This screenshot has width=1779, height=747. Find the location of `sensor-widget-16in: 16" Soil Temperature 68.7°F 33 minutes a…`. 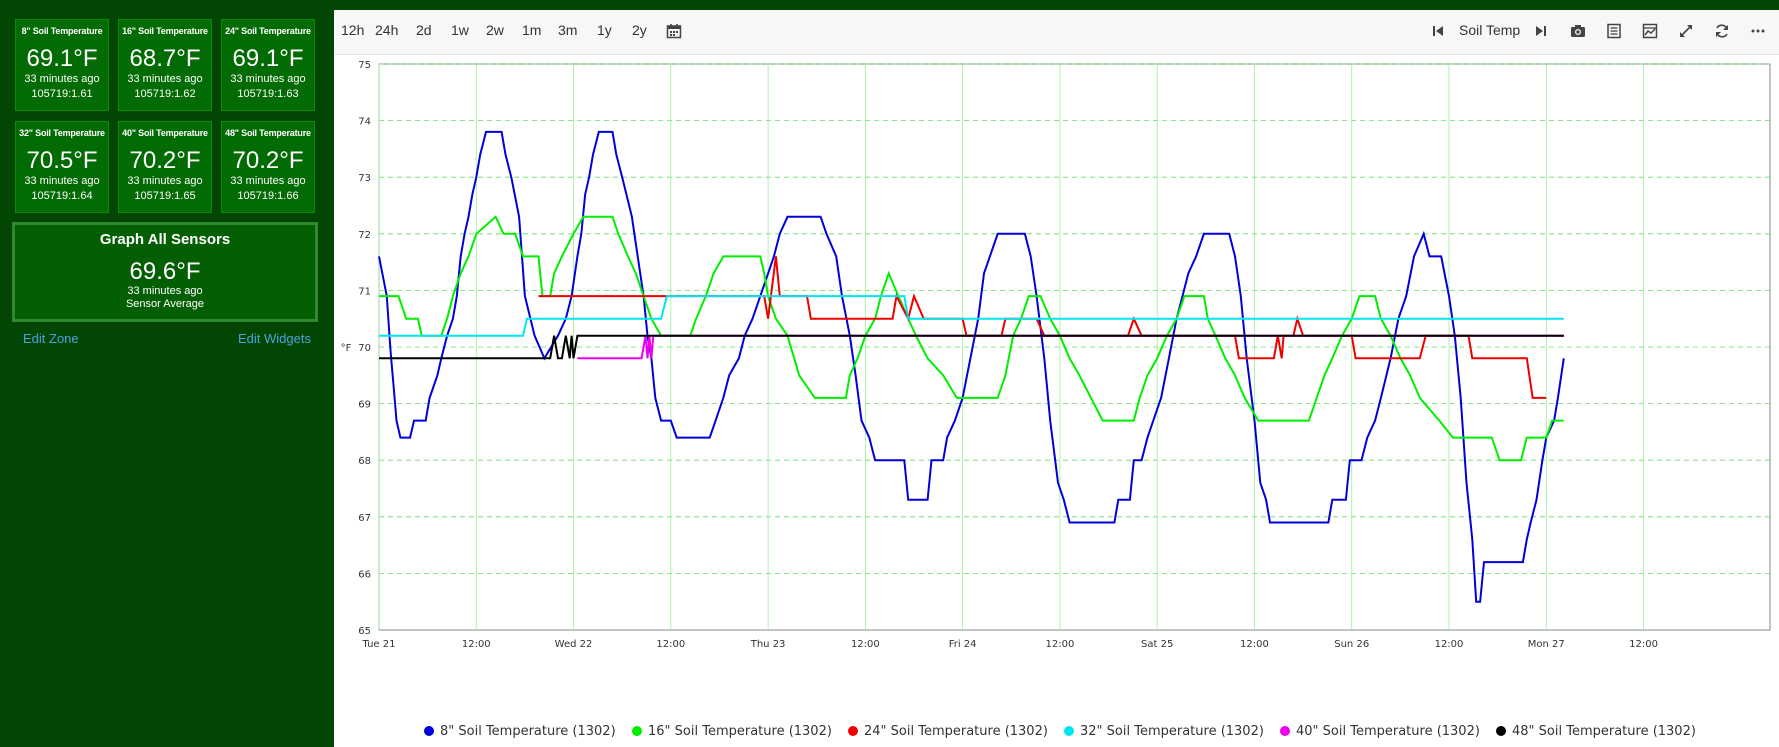

sensor-widget-16in: 16" Soil Temperature 68.7°F 33 minutes a… is located at coordinates (165, 65).